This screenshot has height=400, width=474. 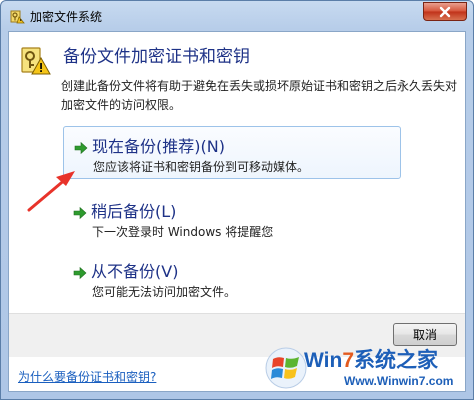 I want to click on option-title: 从不备份(V), so click(x=135, y=271).